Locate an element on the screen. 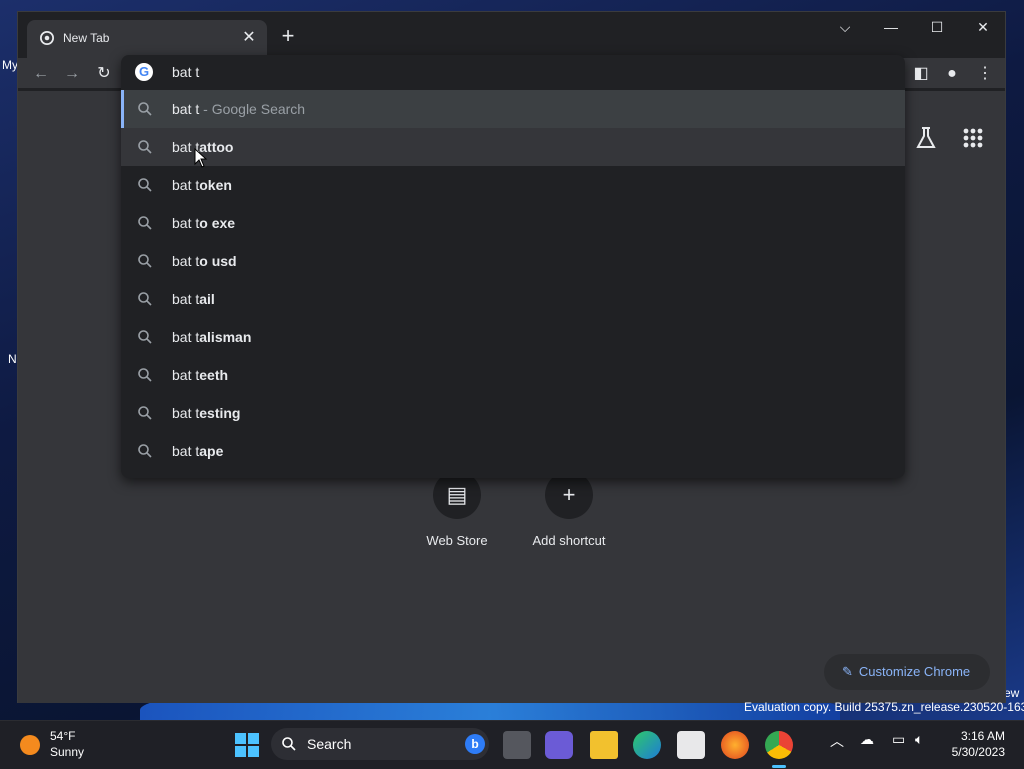 This screenshot has width=1024, height=769. sun-icon is located at coordinates (30, 745).